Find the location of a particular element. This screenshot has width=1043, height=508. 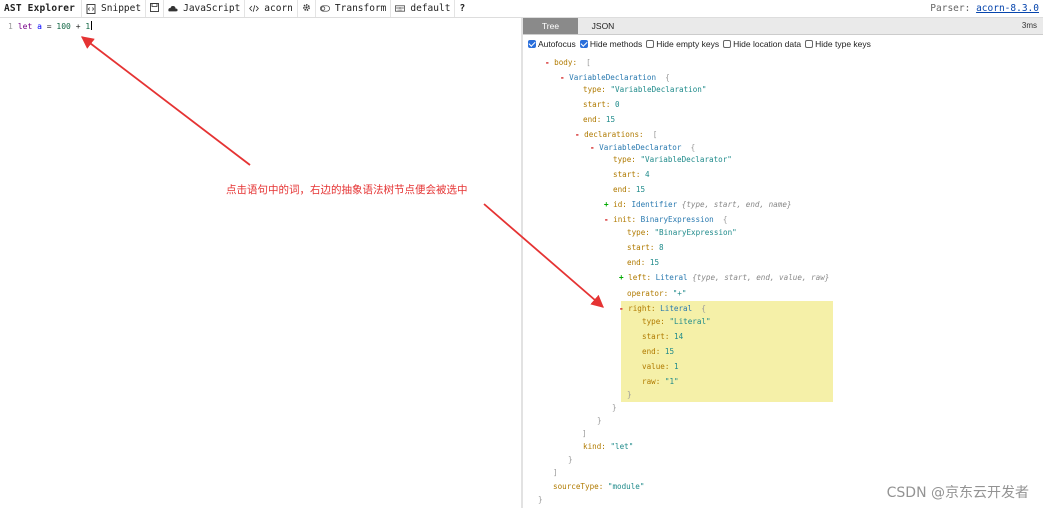

code-icon is located at coordinates (254, 9).